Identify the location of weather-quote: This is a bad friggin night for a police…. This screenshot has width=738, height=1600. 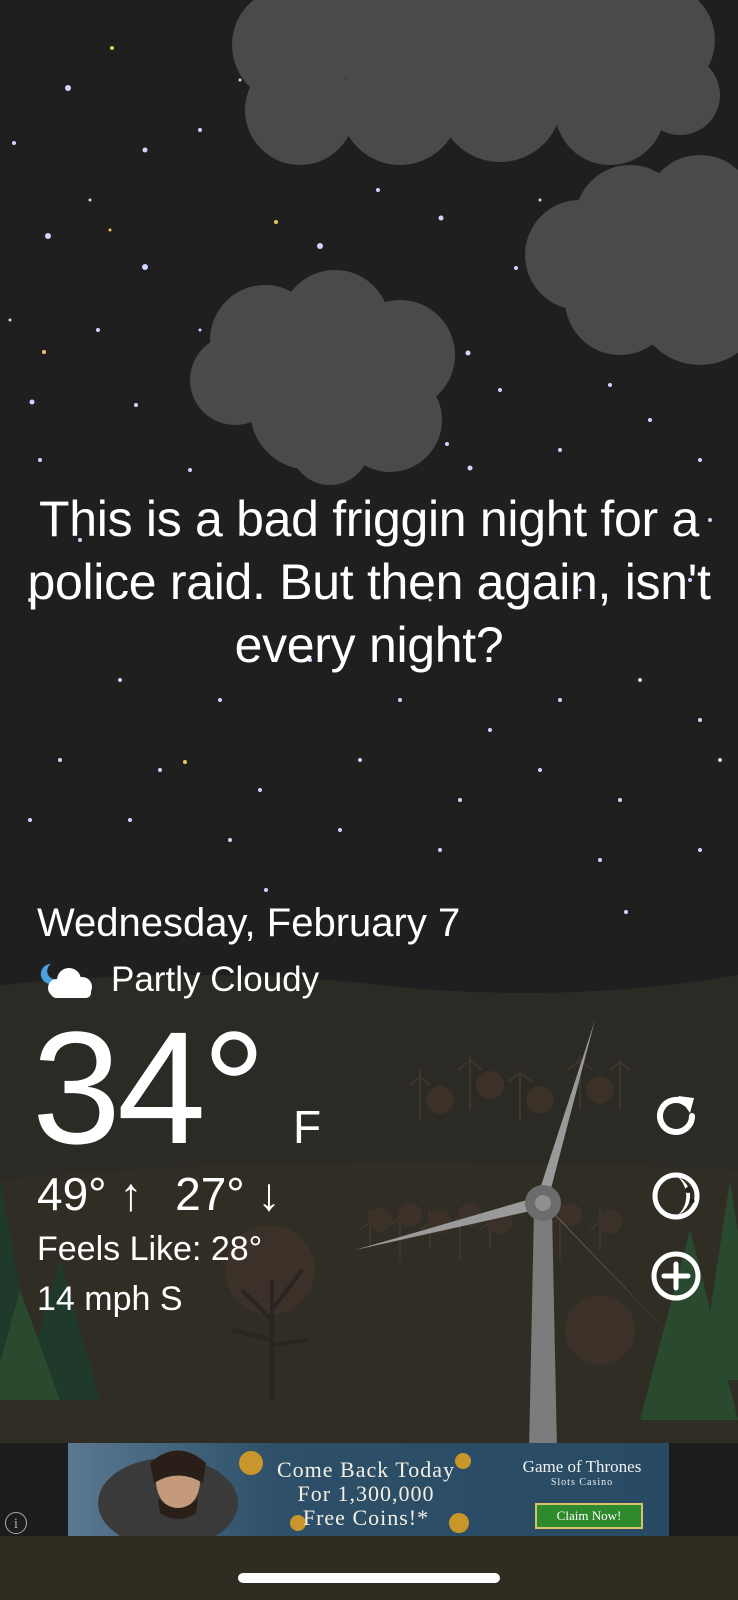
(369, 582).